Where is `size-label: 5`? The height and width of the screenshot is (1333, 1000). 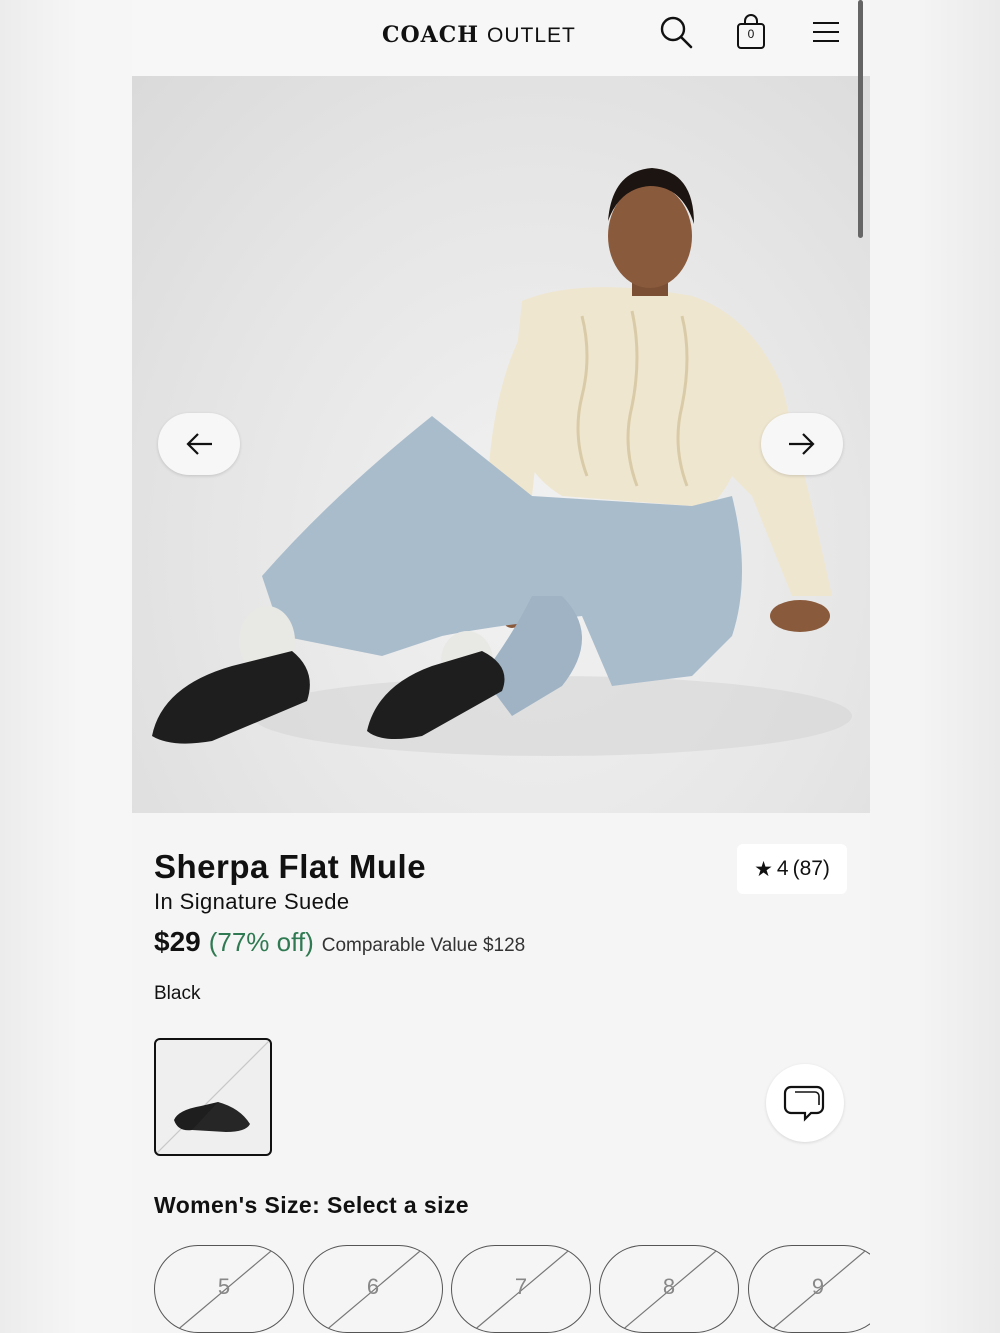 size-label: 5 is located at coordinates (224, 1286).